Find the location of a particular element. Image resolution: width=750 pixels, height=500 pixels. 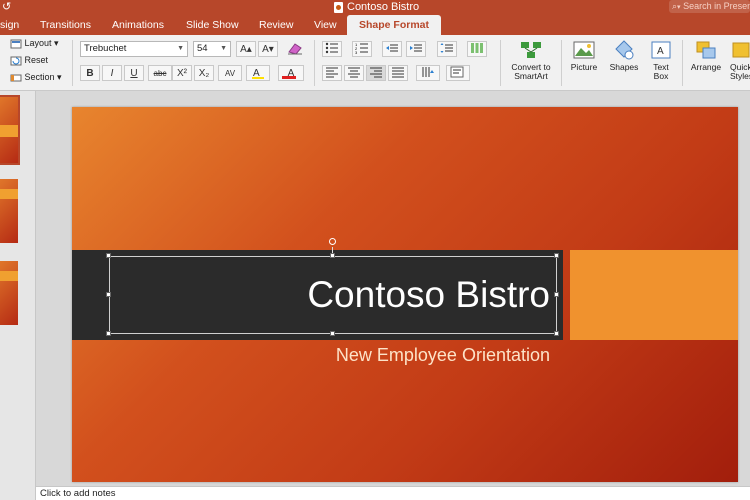

strikethrough-button: abc is located at coordinates (160, 73).